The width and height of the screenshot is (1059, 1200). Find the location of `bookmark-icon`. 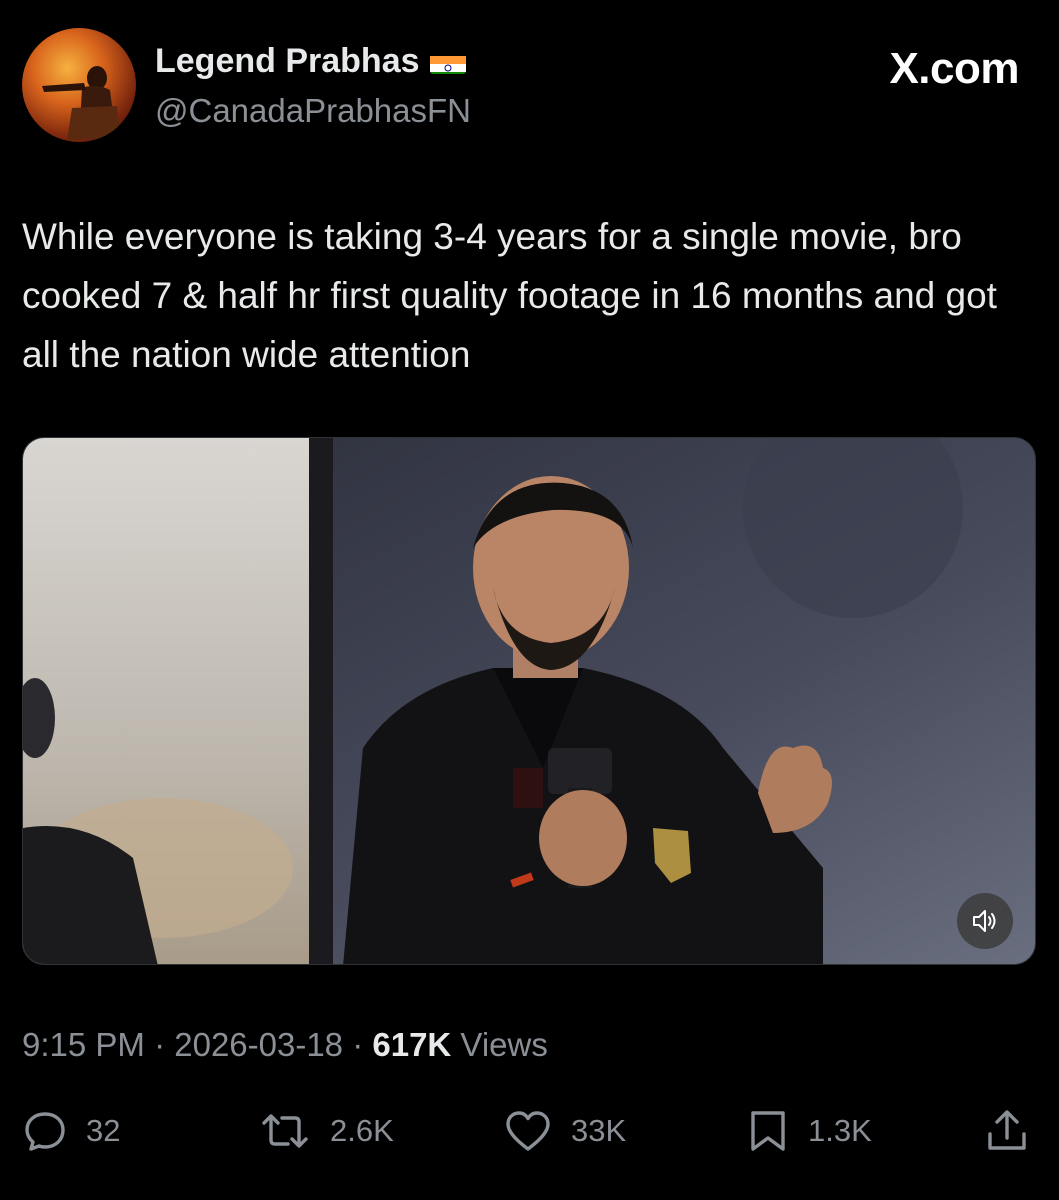

bookmark-icon is located at coordinates (768, 1131).